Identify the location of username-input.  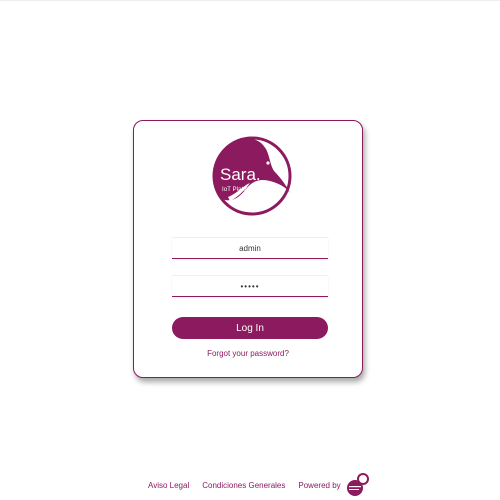
(250, 248).